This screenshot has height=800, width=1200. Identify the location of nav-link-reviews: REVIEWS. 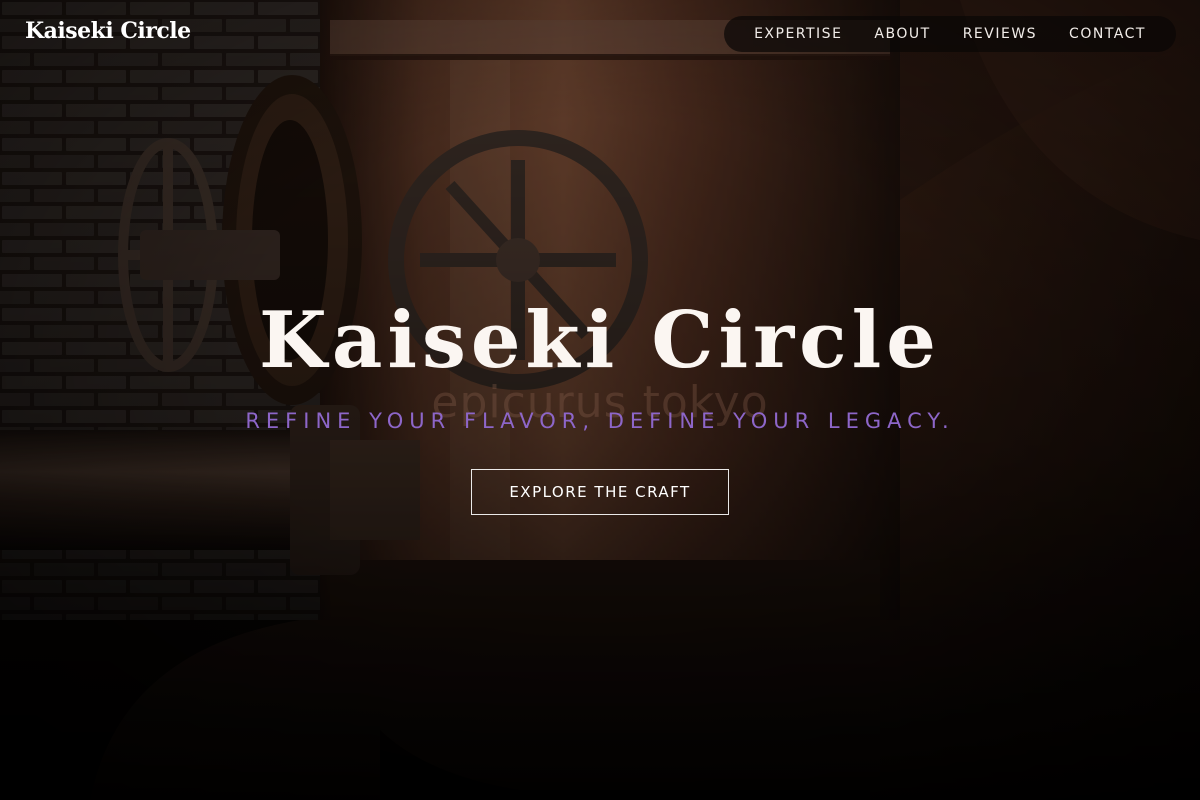
(1000, 34).